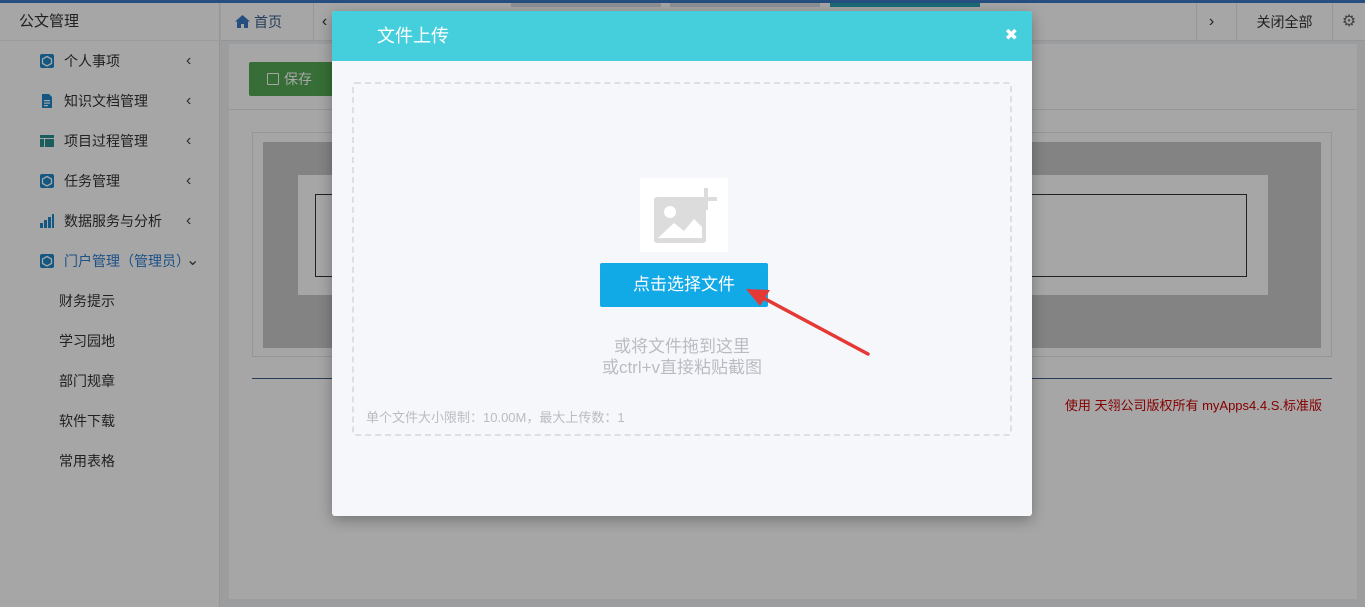 This screenshot has width=1365, height=607. What do you see at coordinates (684, 215) in the screenshot?
I see `image-placeholder-icon` at bounding box center [684, 215].